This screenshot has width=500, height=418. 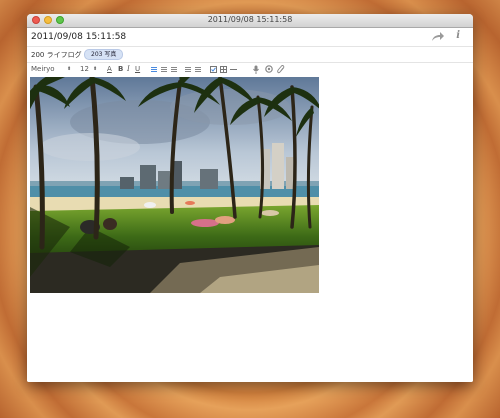 What do you see at coordinates (109, 69) in the screenshot?
I see `text-color-button: A` at bounding box center [109, 69].